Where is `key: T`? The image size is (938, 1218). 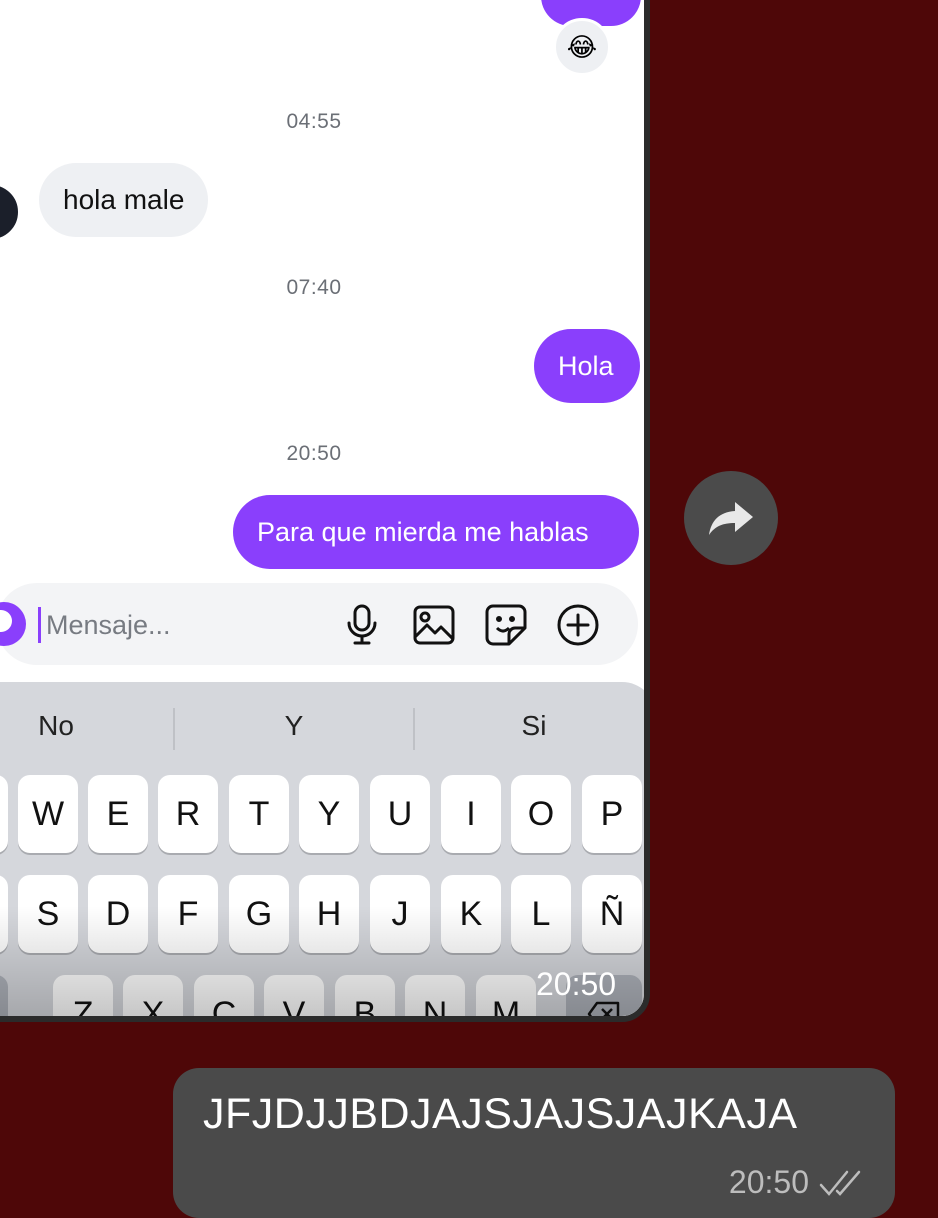 key: T is located at coordinates (259, 814).